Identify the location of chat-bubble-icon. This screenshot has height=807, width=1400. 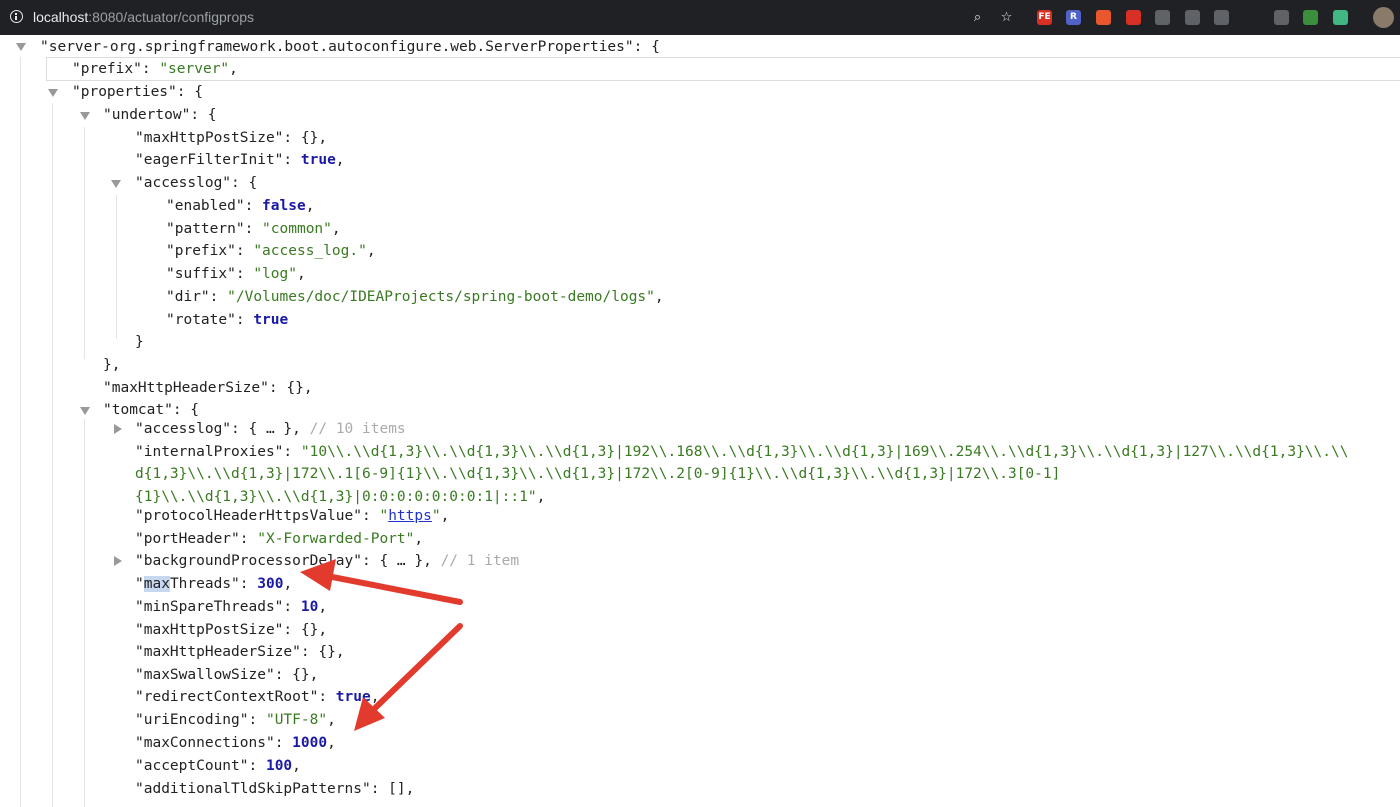
(1162, 17).